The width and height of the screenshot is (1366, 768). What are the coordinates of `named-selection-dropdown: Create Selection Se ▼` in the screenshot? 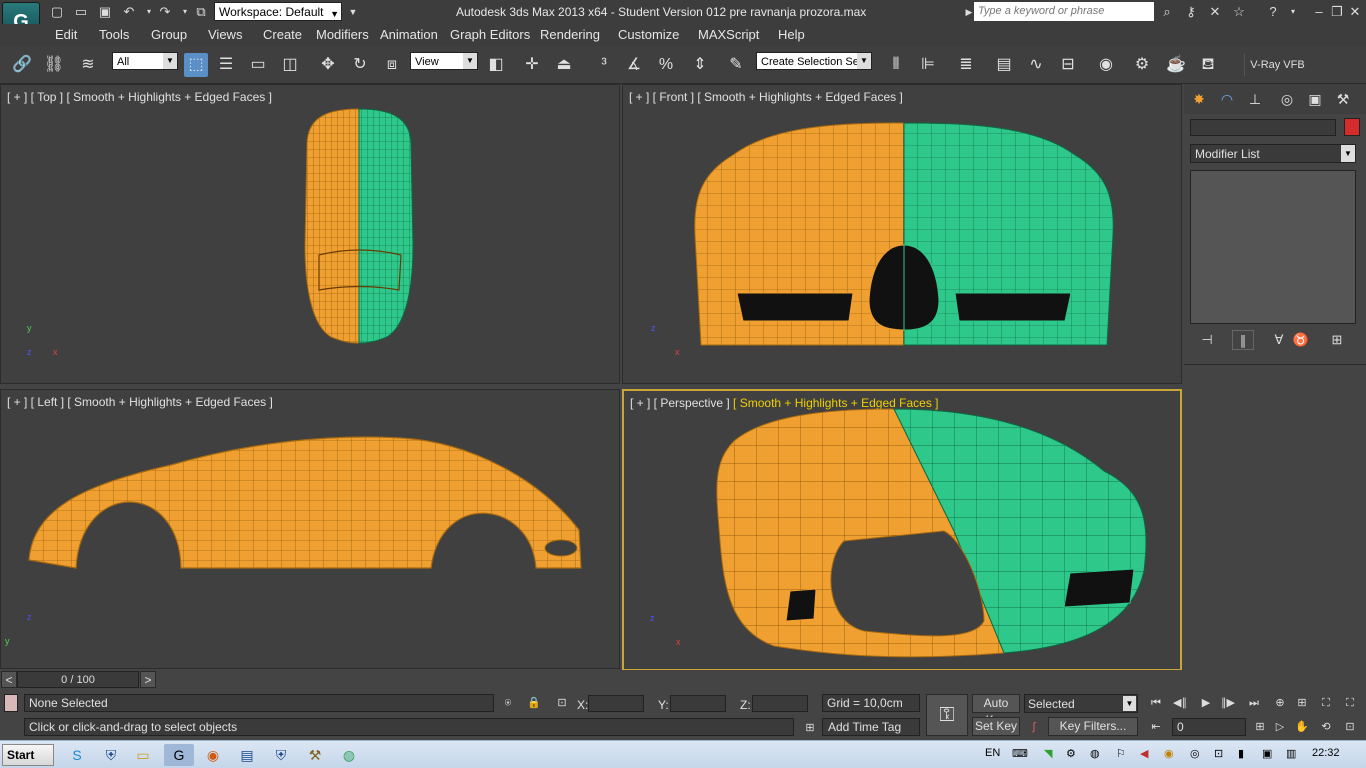 It's located at (814, 61).